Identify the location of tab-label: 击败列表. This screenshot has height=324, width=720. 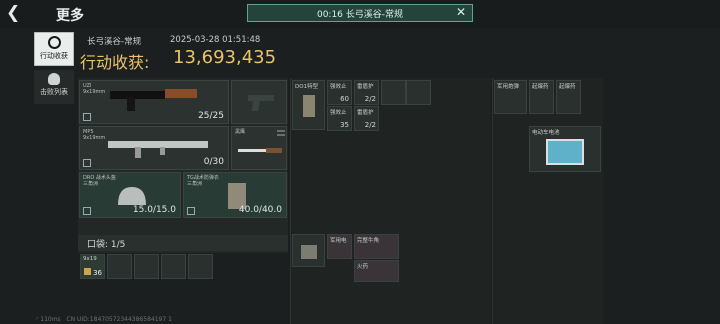
(54, 92).